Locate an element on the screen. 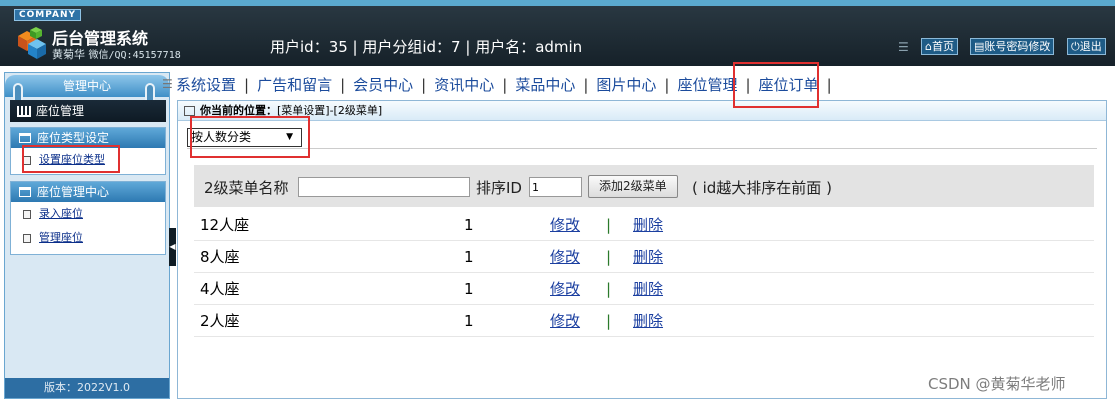  sidebar-item-manage-seat: 管理座位 is located at coordinates (88, 238).